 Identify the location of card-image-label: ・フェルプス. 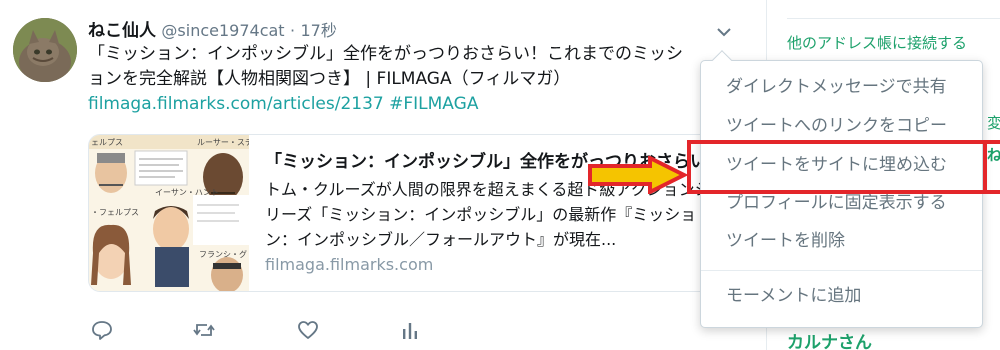
(115, 212).